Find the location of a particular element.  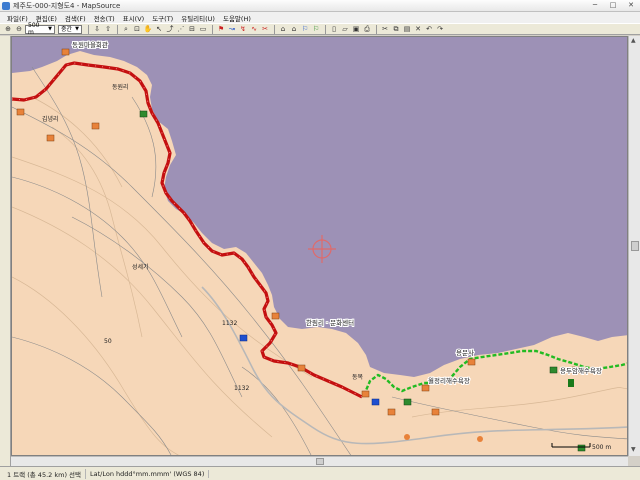

send-to-device-icon: ⇧ is located at coordinates (108, 29).